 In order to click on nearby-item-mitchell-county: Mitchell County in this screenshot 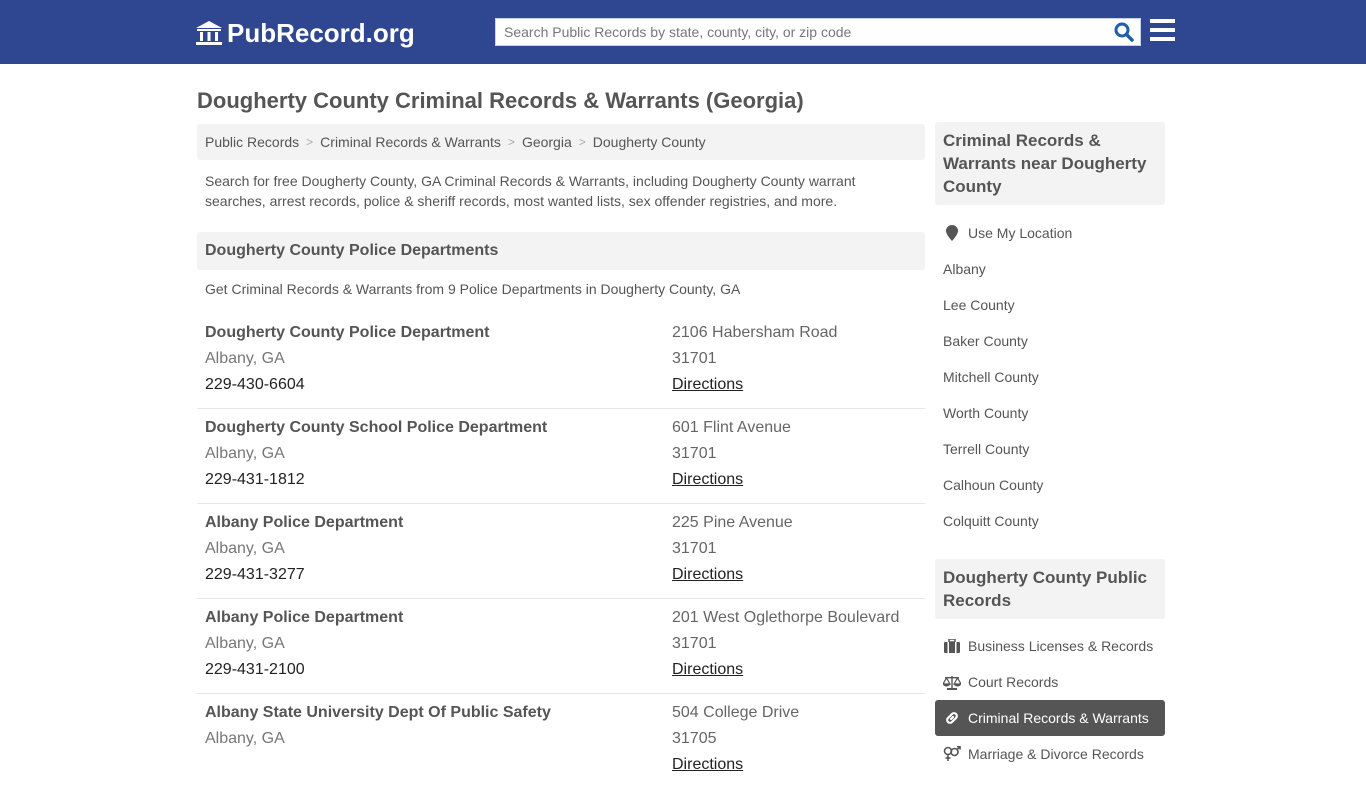, I will do `click(1050, 377)`.